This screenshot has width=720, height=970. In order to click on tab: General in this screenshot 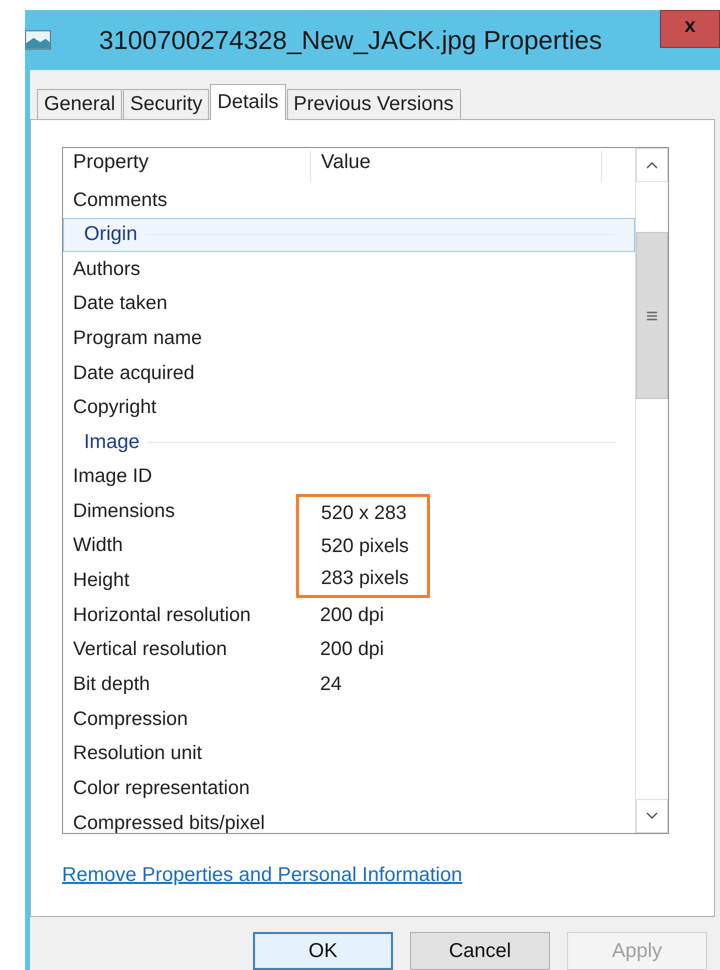, I will do `click(79, 104)`.